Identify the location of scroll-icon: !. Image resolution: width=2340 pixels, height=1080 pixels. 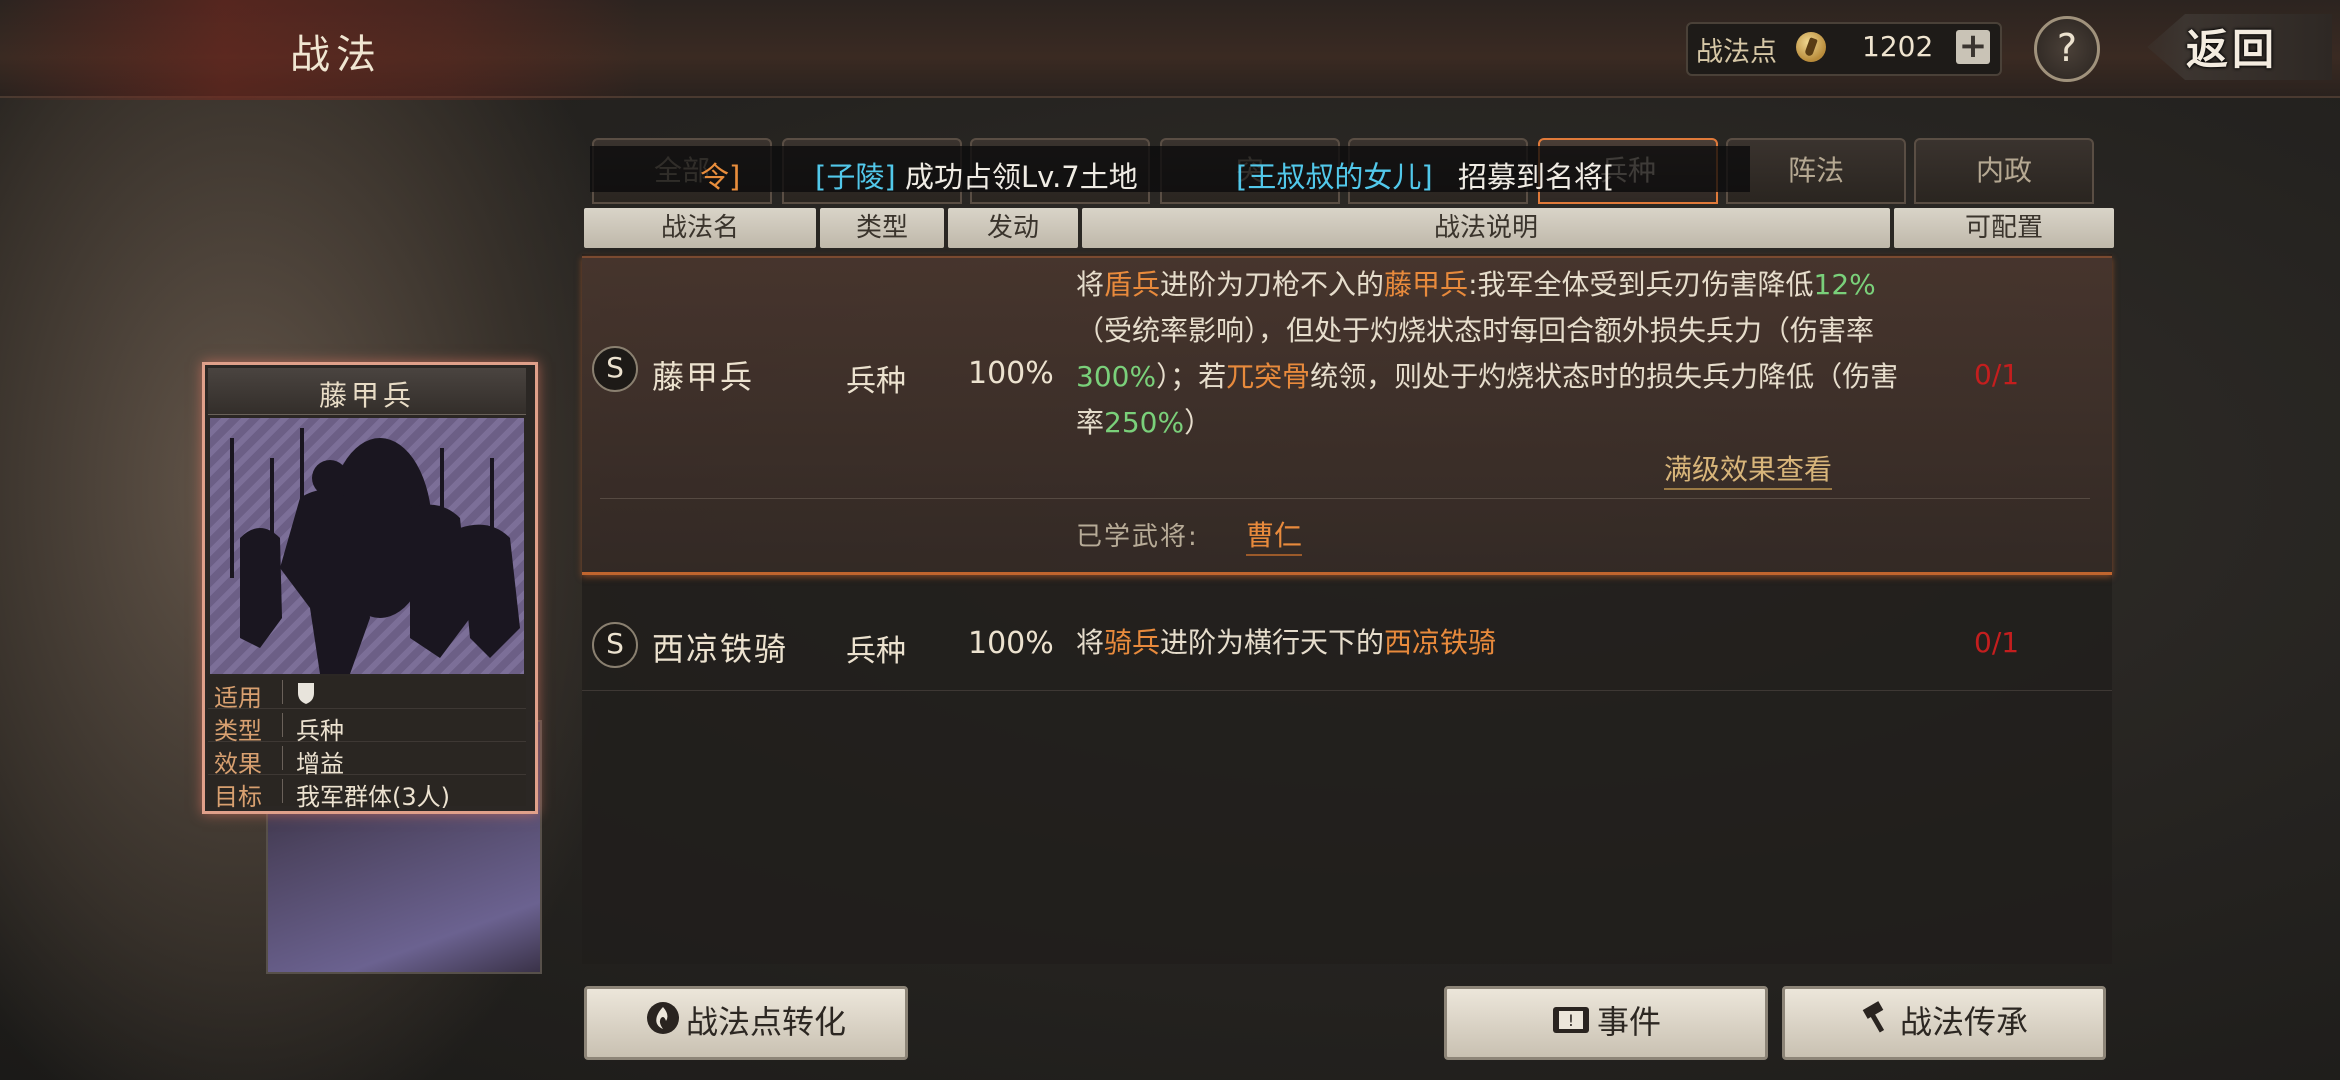
(1571, 1024).